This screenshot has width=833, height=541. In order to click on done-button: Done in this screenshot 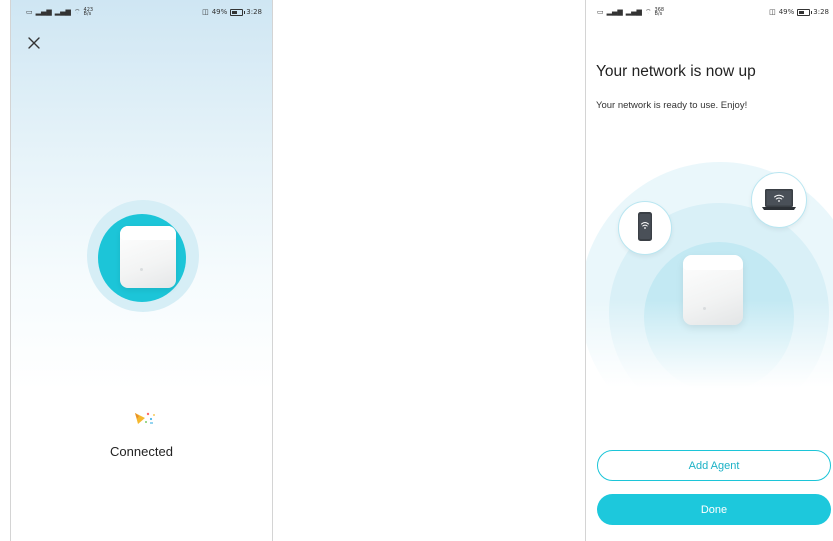, I will do `click(714, 509)`.